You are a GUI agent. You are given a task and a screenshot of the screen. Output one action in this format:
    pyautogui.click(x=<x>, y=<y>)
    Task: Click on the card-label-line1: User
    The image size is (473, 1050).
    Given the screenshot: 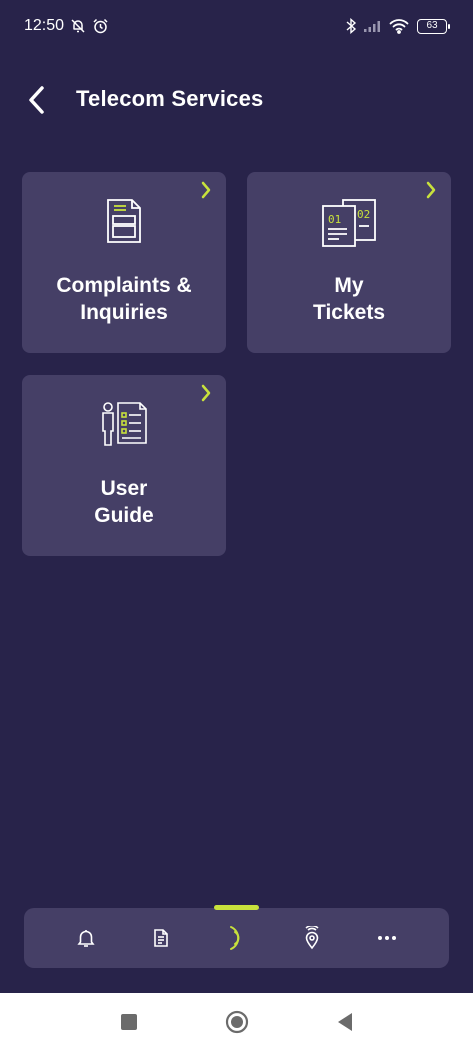 What is the action you would take?
    pyautogui.click(x=124, y=488)
    